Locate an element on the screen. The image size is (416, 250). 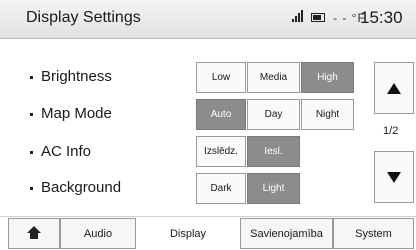
signal-icon is located at coordinates (299, 16).